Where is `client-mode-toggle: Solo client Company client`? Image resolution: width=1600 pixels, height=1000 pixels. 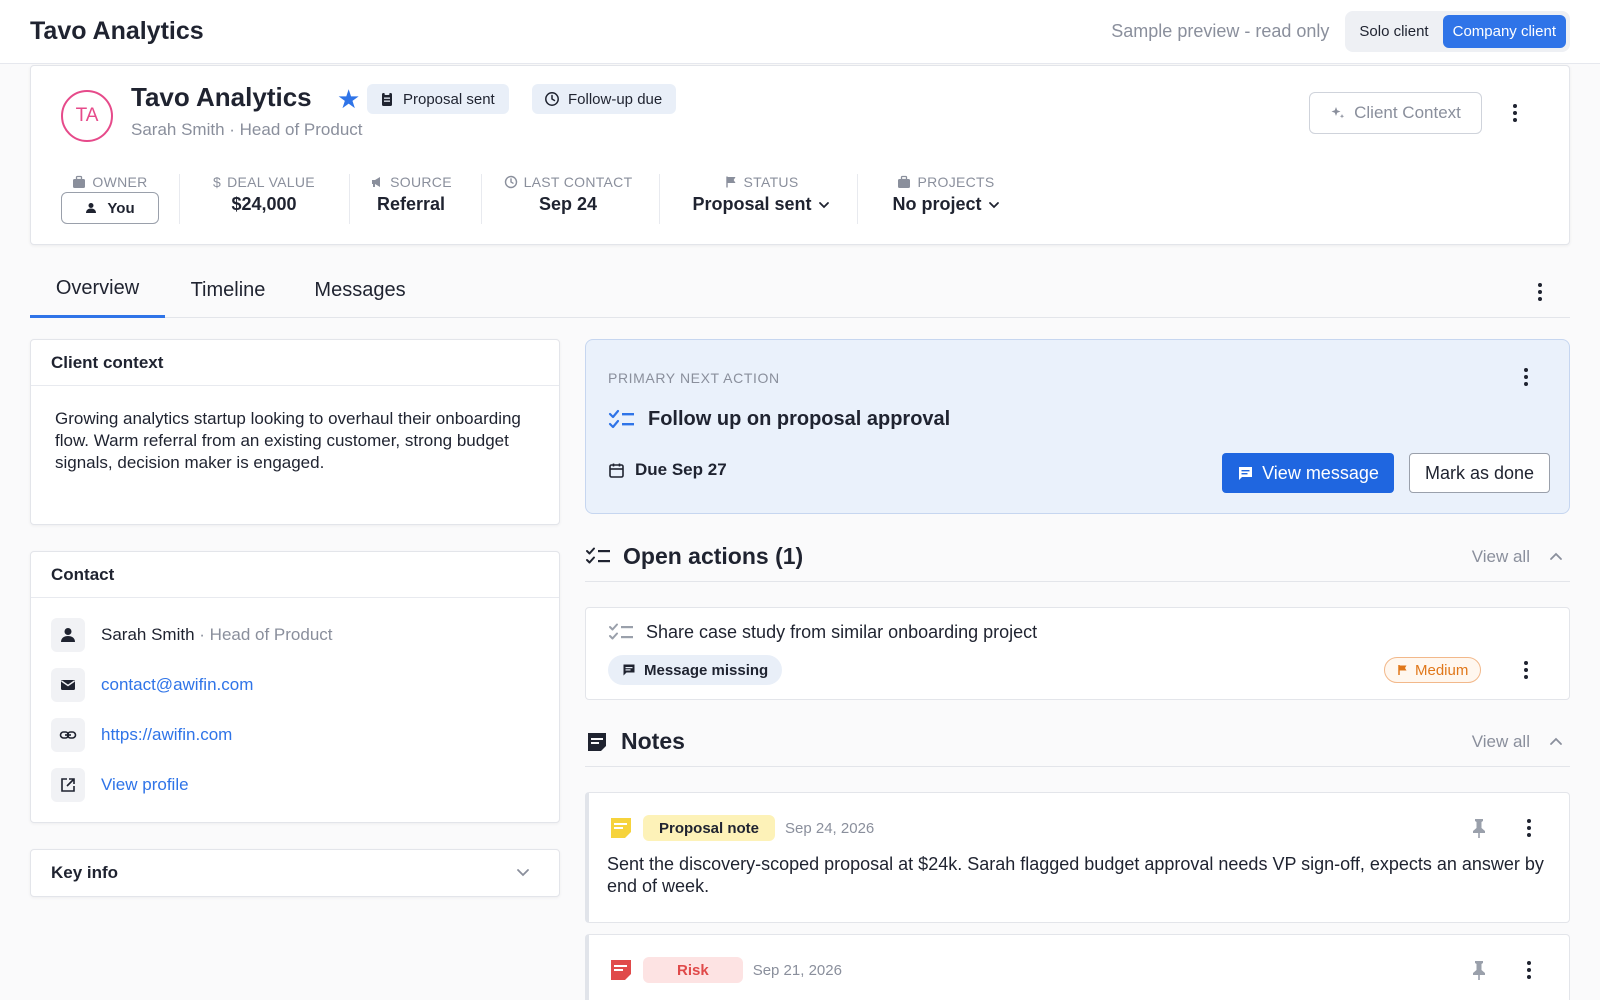
client-mode-toggle: Solo client Company client is located at coordinates (1457, 31).